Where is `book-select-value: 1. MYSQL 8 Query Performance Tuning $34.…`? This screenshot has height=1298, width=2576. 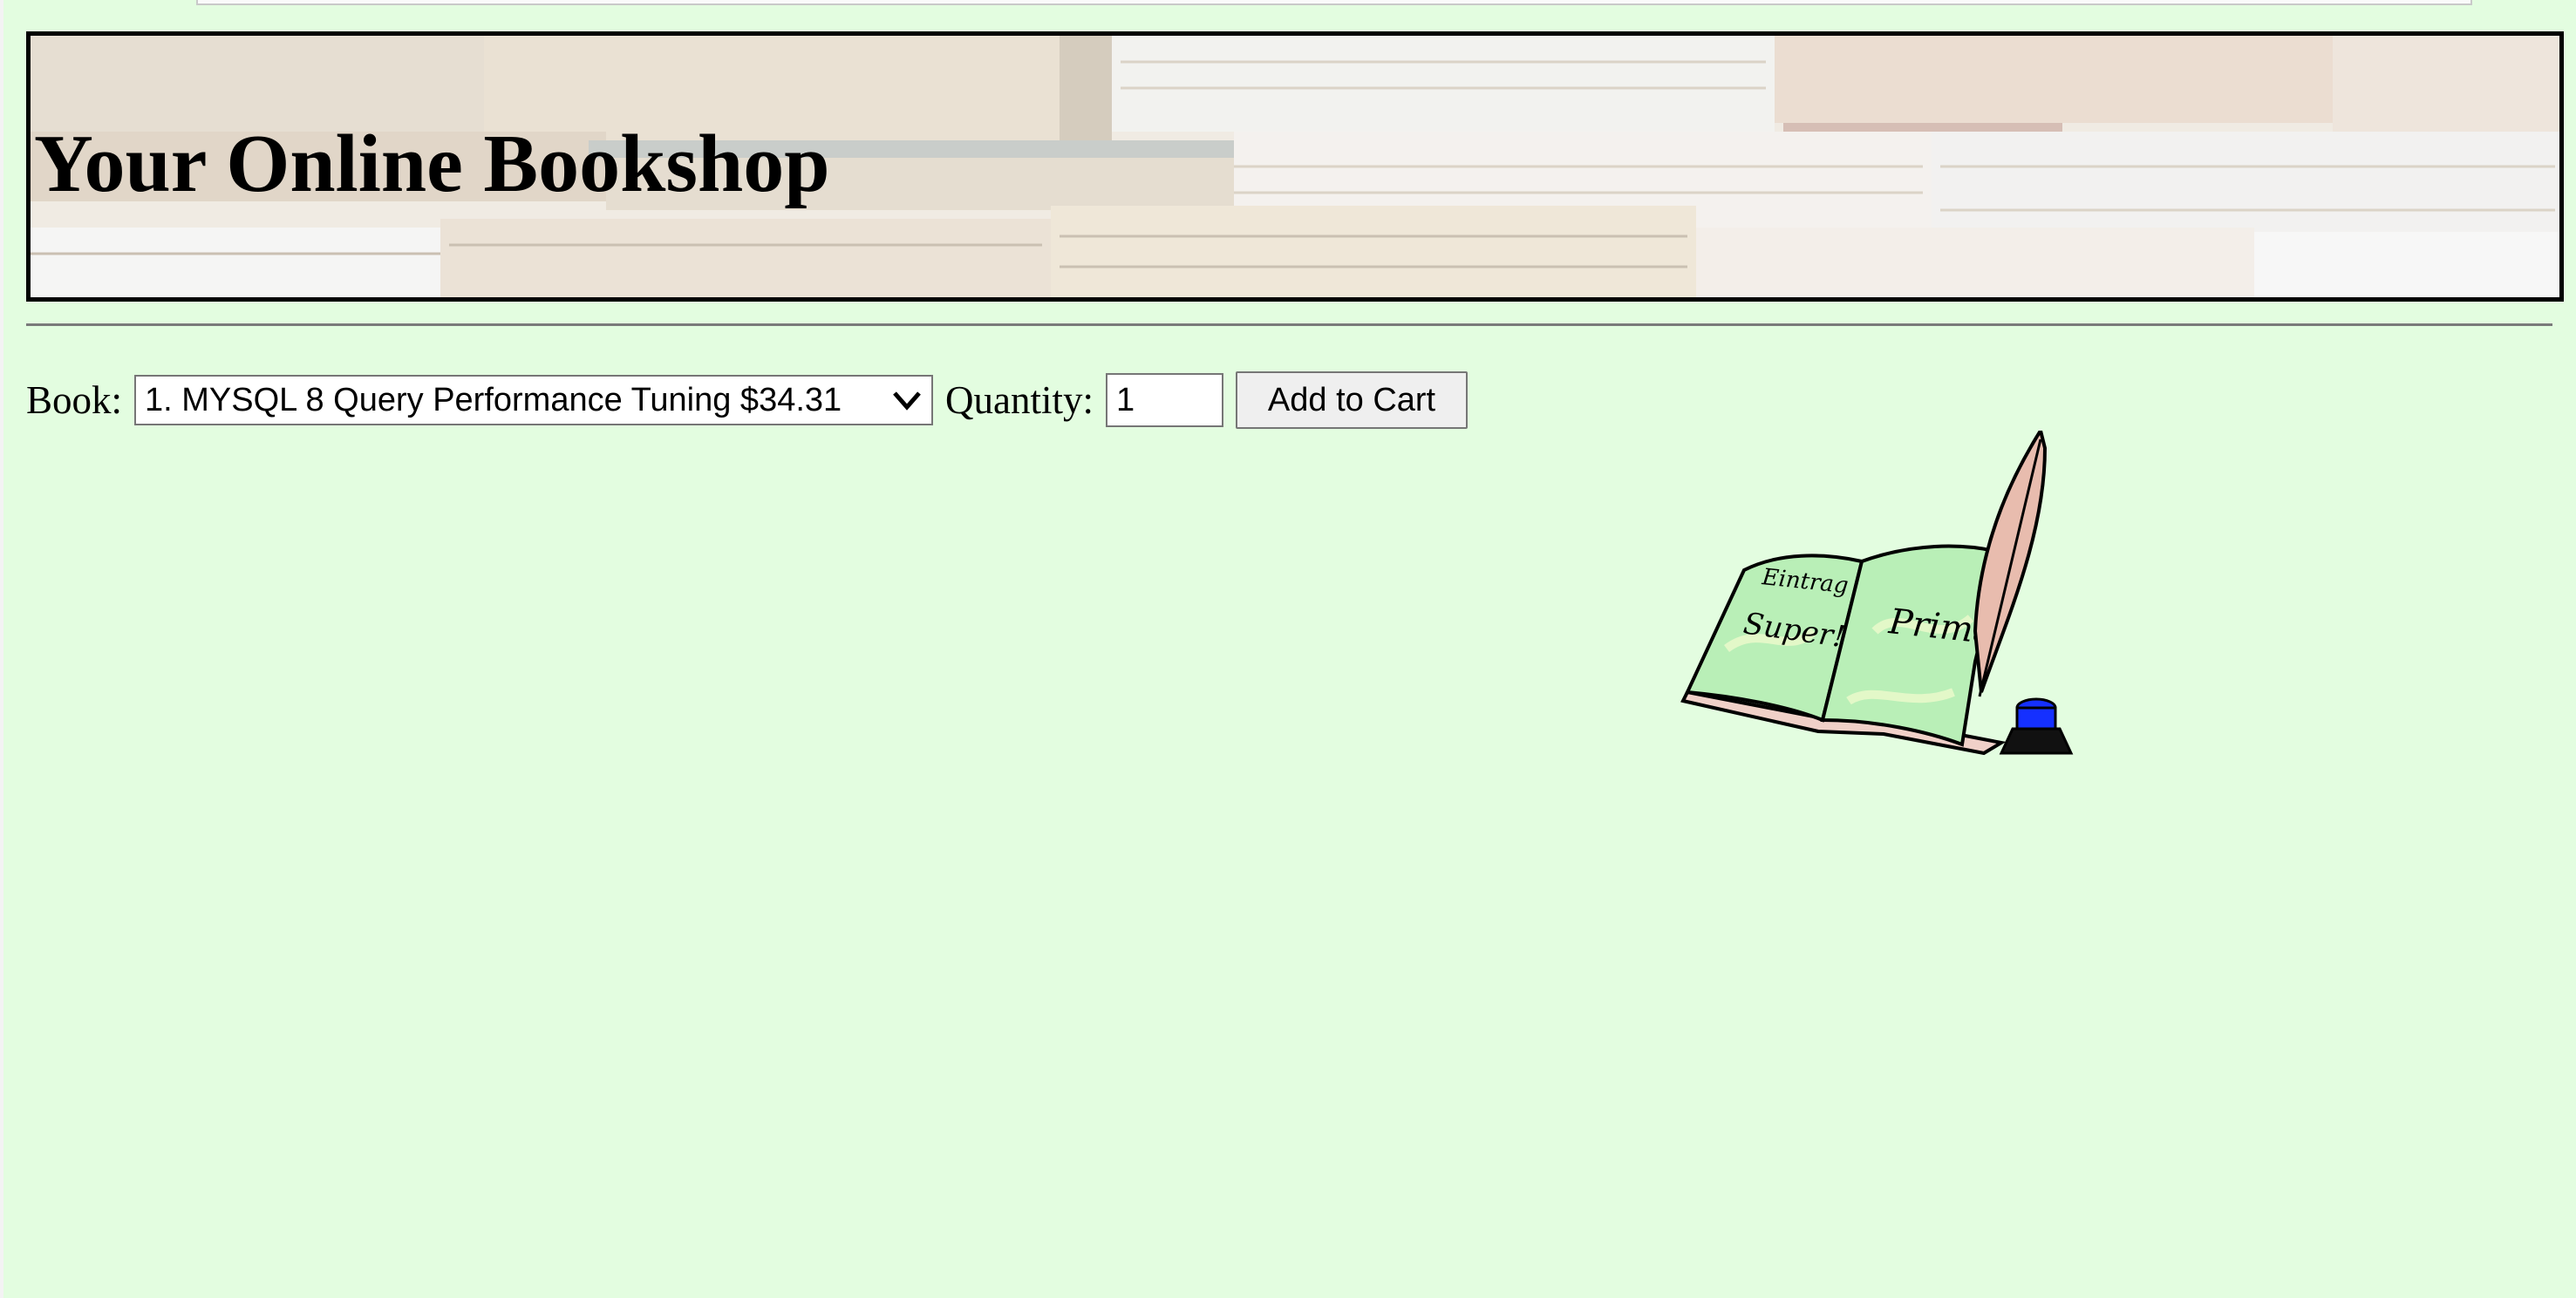
book-select-value: 1. MYSQL 8 Query Performance Tuning $34.… is located at coordinates (494, 399).